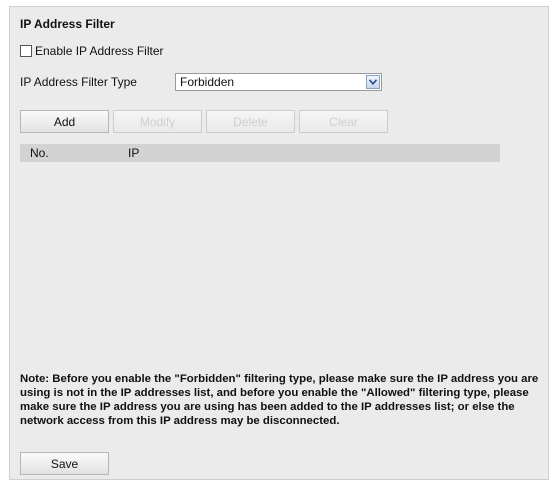  Describe the element at coordinates (134, 153) in the screenshot. I see `column-header-ip: IP` at that location.